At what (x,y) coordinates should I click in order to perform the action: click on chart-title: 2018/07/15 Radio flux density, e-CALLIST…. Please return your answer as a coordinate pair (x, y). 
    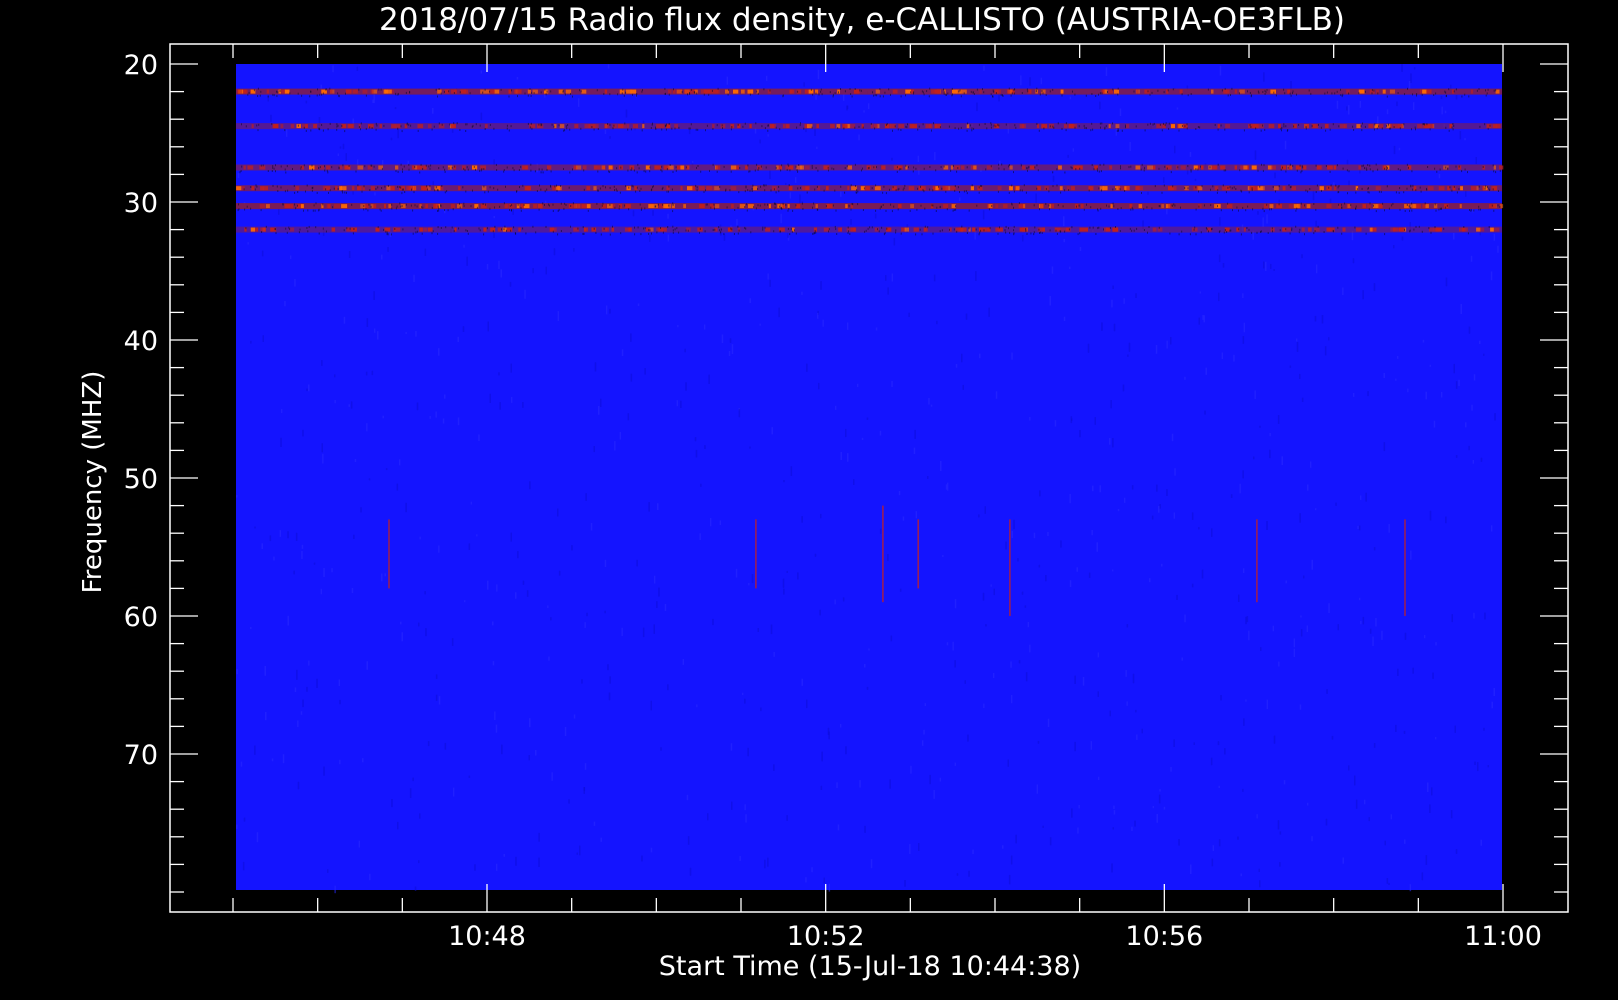
    Looking at the image, I should click on (862, 20).